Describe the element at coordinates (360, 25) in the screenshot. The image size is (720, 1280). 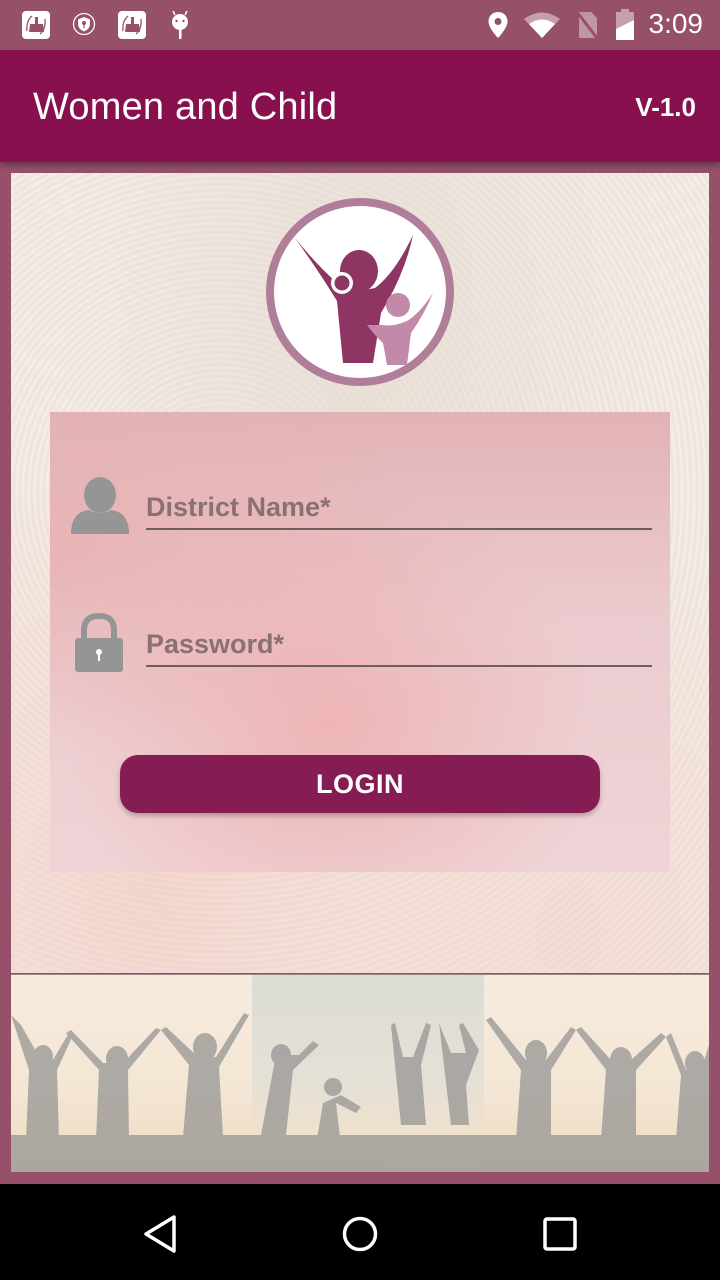
I see `status-bar: 3:09` at that location.